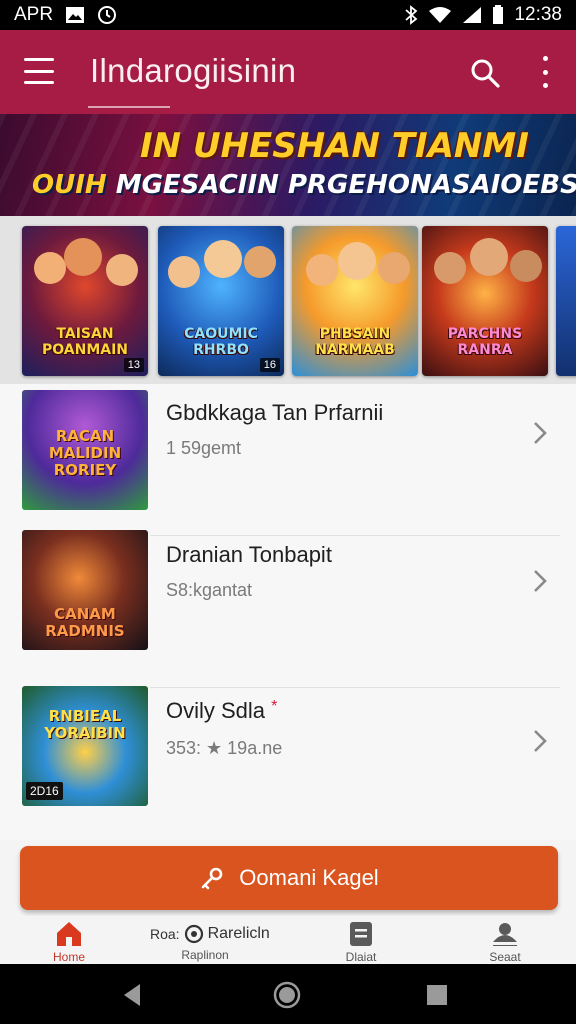  What do you see at coordinates (238, 933) in the screenshot?
I see `nav-center-label: Rarelicln` at bounding box center [238, 933].